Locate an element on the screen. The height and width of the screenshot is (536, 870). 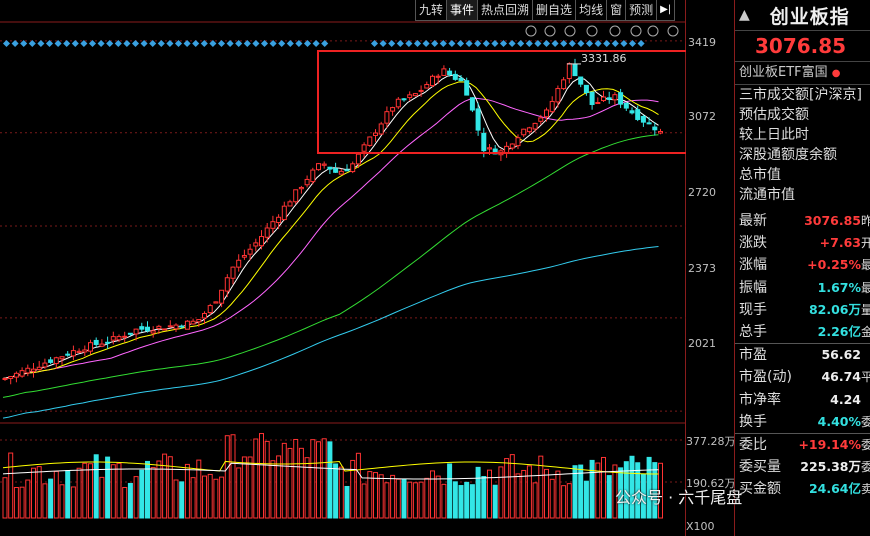
info-item: 较上日此时 is located at coordinates (804, 135).